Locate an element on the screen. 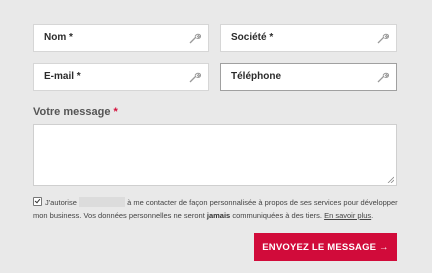  email-field: E-mail * is located at coordinates (121, 77).